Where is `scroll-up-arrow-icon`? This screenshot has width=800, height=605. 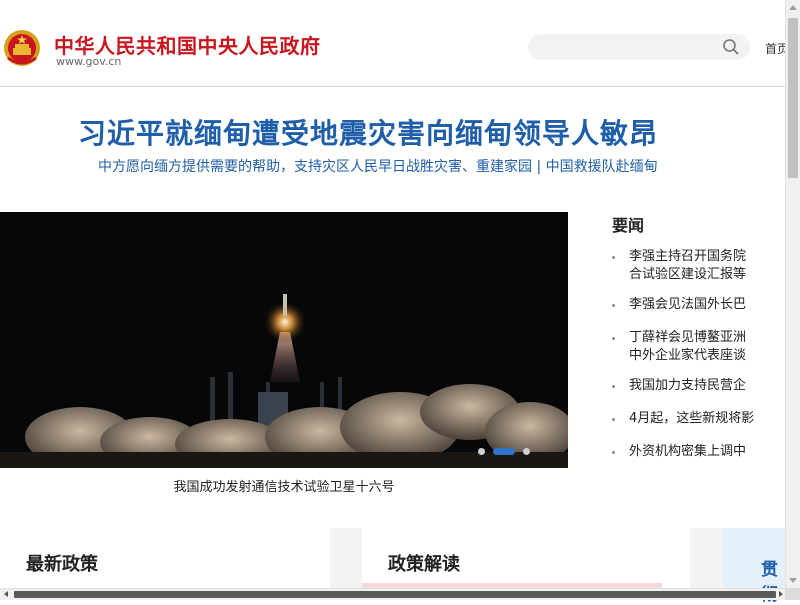 scroll-up-arrow-icon is located at coordinates (793, 7).